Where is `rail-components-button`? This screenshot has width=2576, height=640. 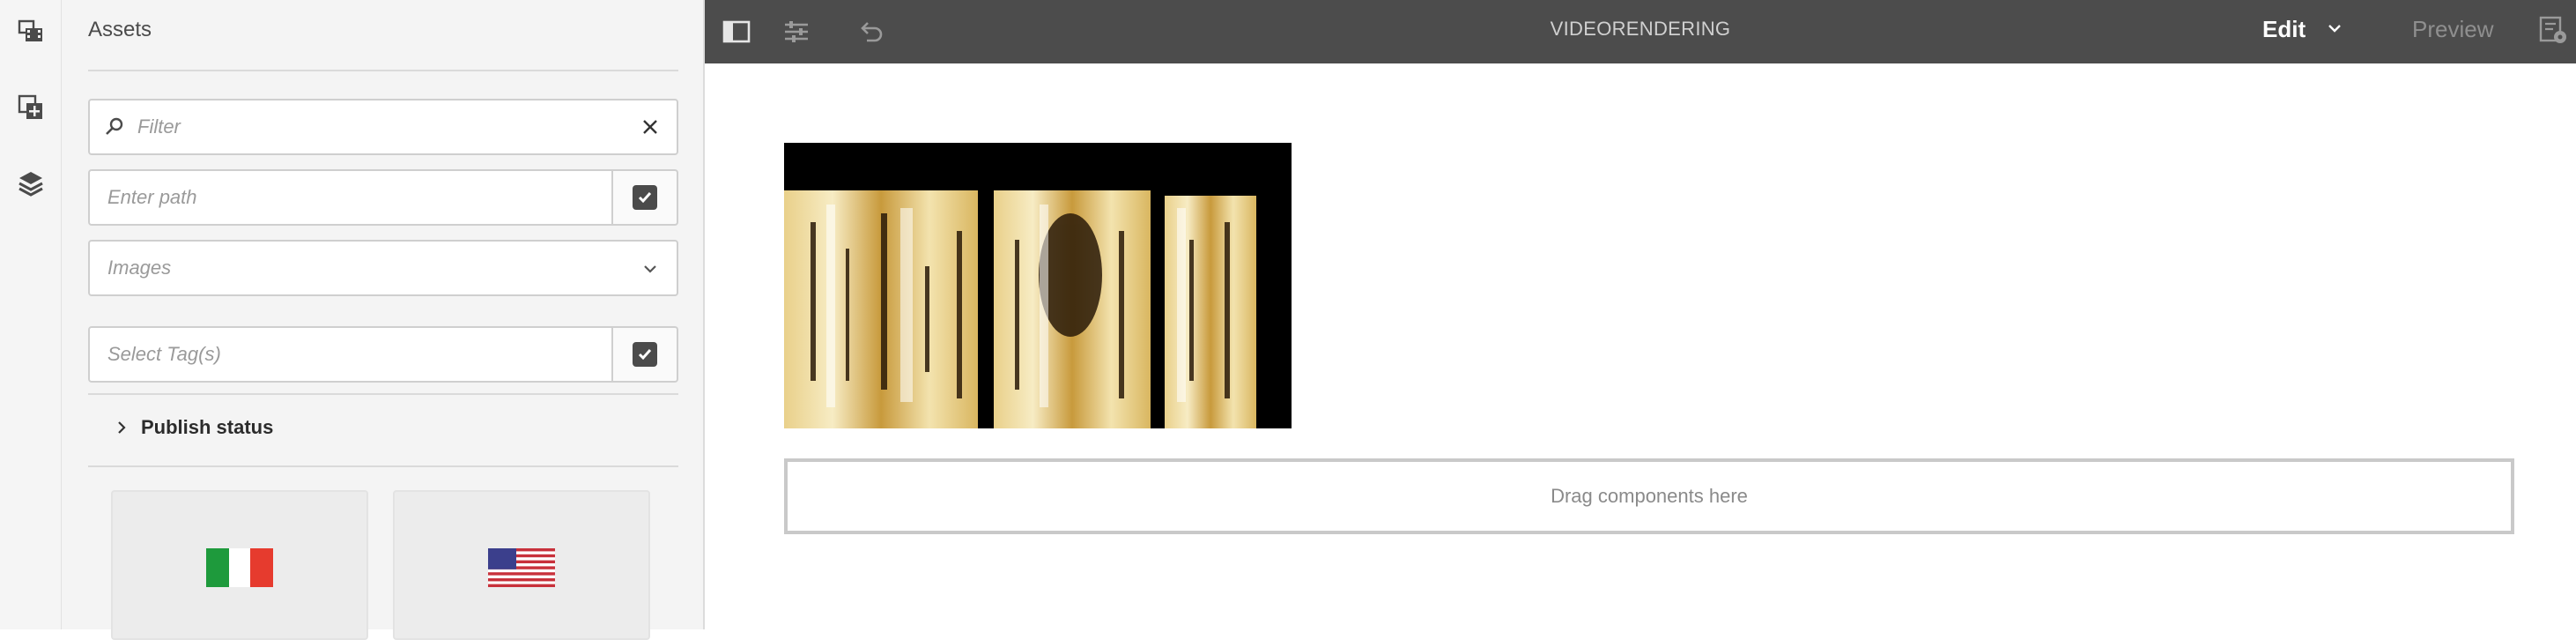 rail-components-button is located at coordinates (31, 107).